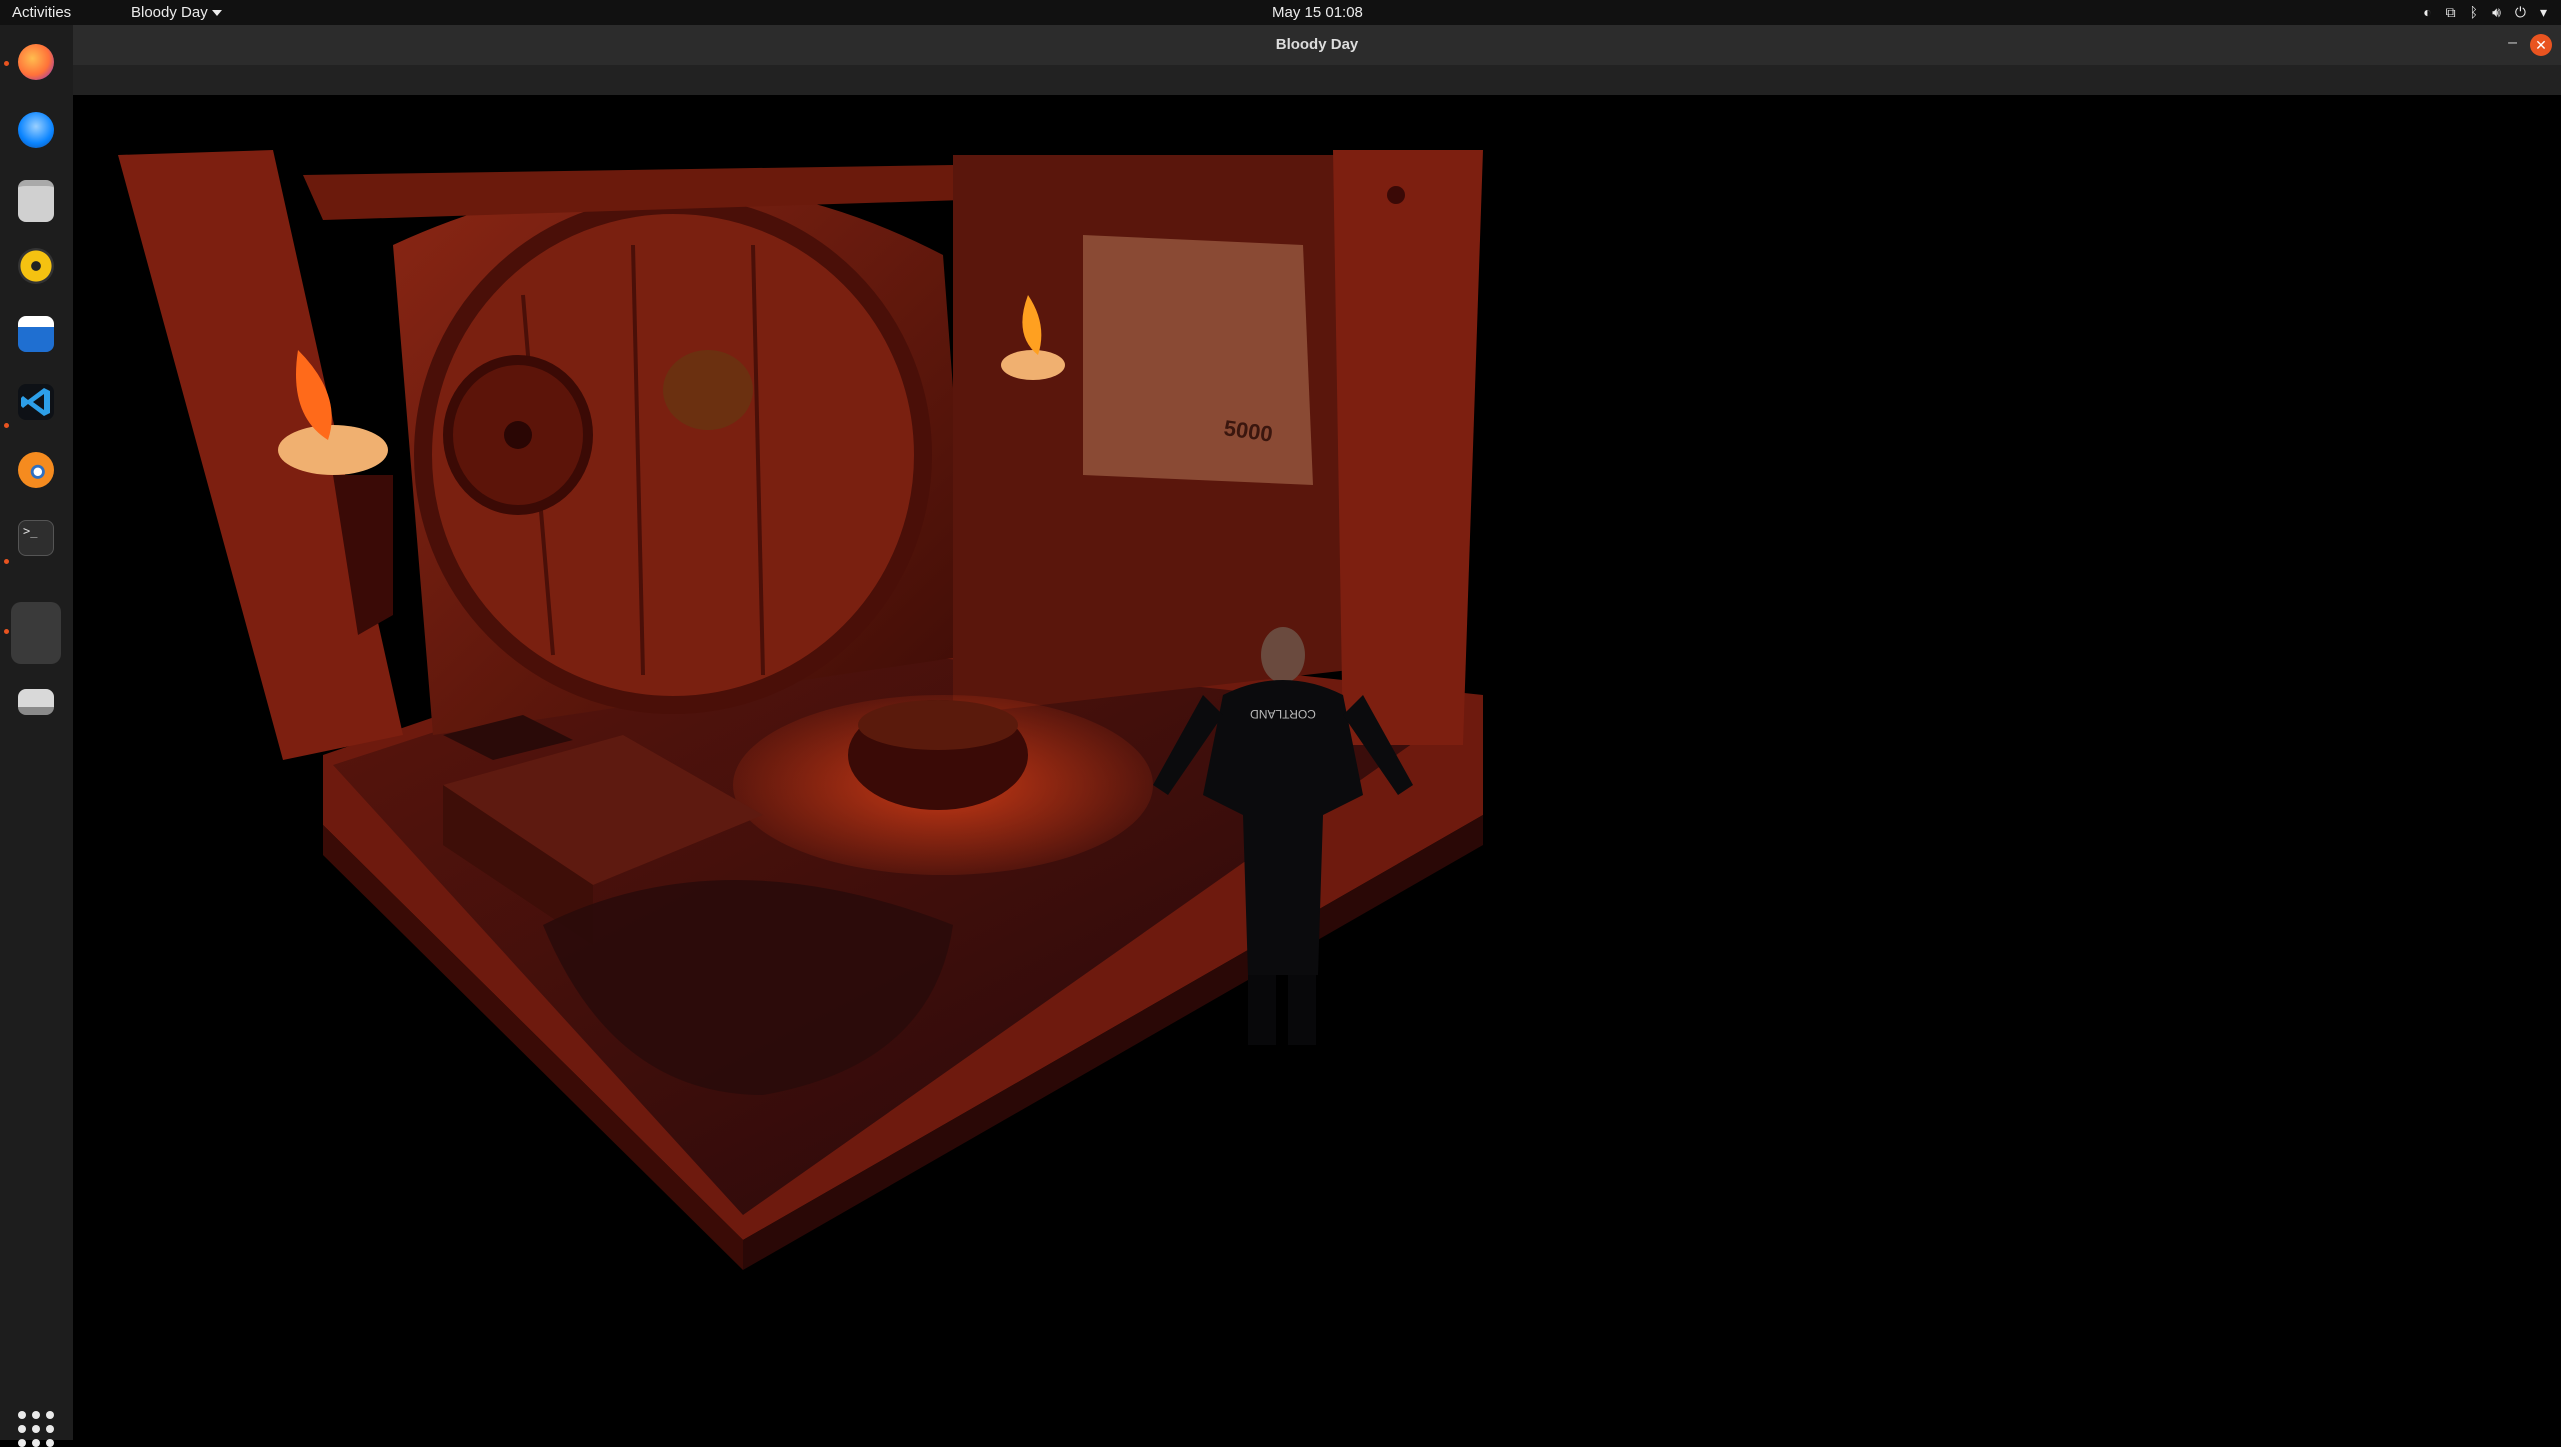 The width and height of the screenshot is (2561, 1447). What do you see at coordinates (2451, 12) in the screenshot?
I see `network-icon: ⧉` at bounding box center [2451, 12].